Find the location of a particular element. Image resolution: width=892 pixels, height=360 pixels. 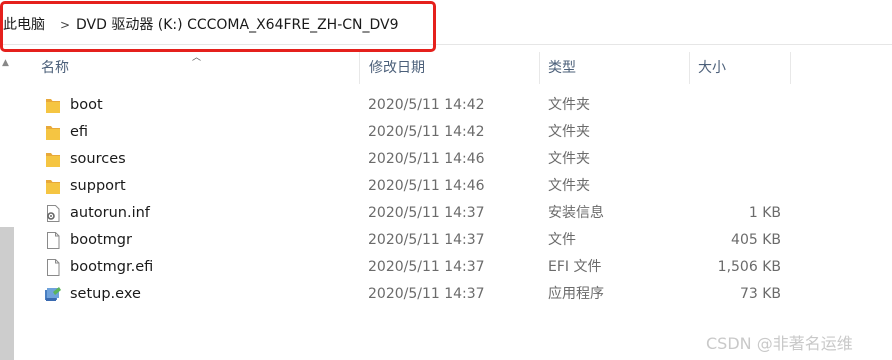

file-row: sources 2020/5/11 14:46 文件夹 is located at coordinates (446, 159).